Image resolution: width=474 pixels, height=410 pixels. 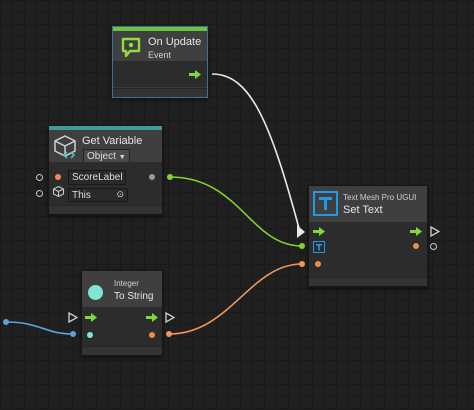 What do you see at coordinates (112, 141) in the screenshot?
I see `node-title: Get Variable` at bounding box center [112, 141].